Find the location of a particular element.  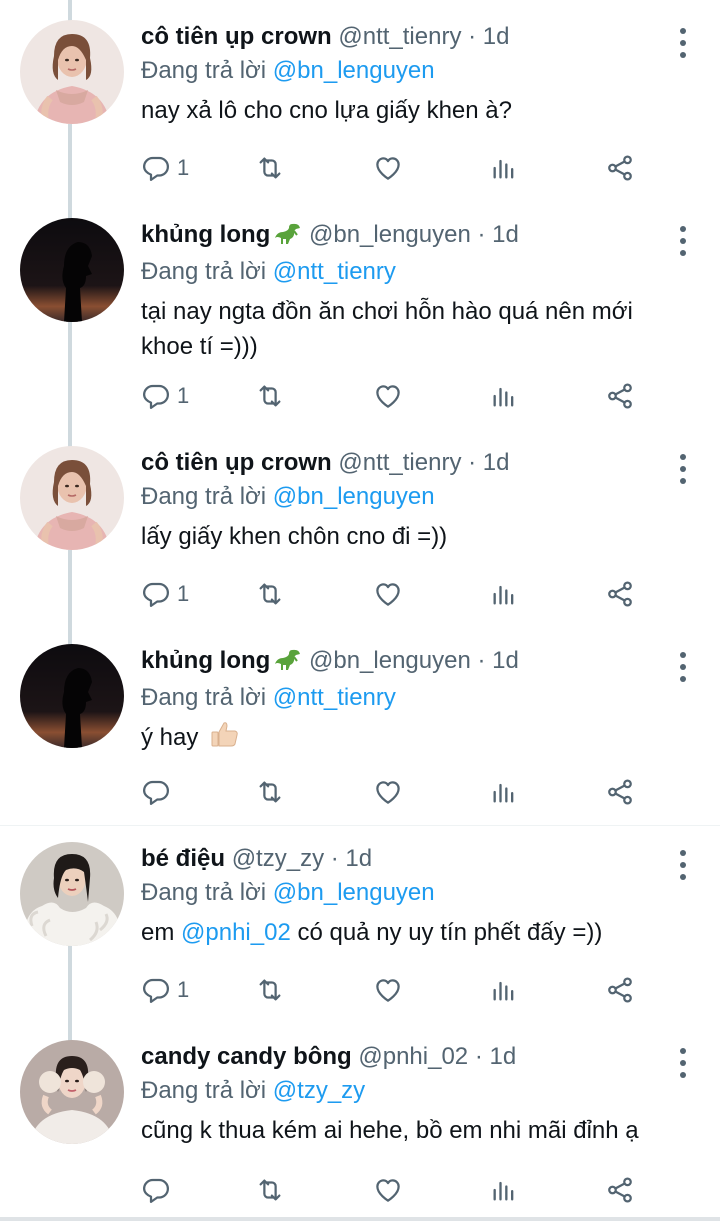

display-name: candy candy bông is located at coordinates (246, 1056).